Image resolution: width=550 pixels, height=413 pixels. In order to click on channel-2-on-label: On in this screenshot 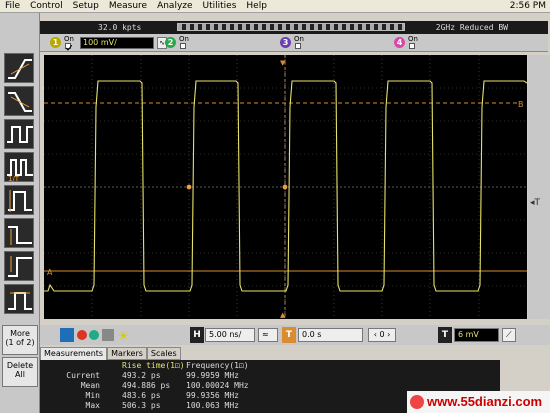, I will do `click(184, 39)`.